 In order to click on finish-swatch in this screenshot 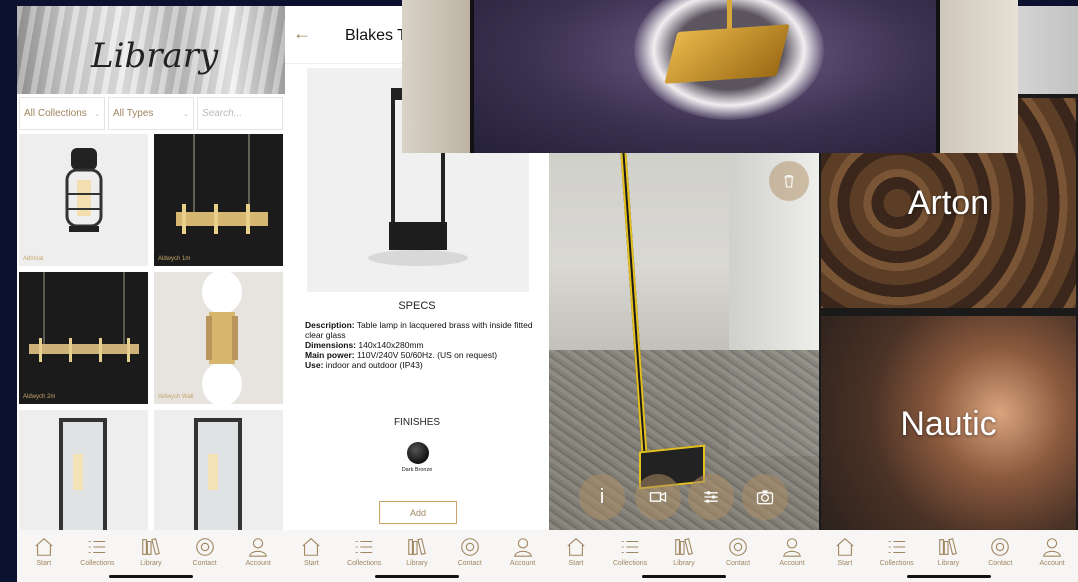, I will do `click(418, 453)`.